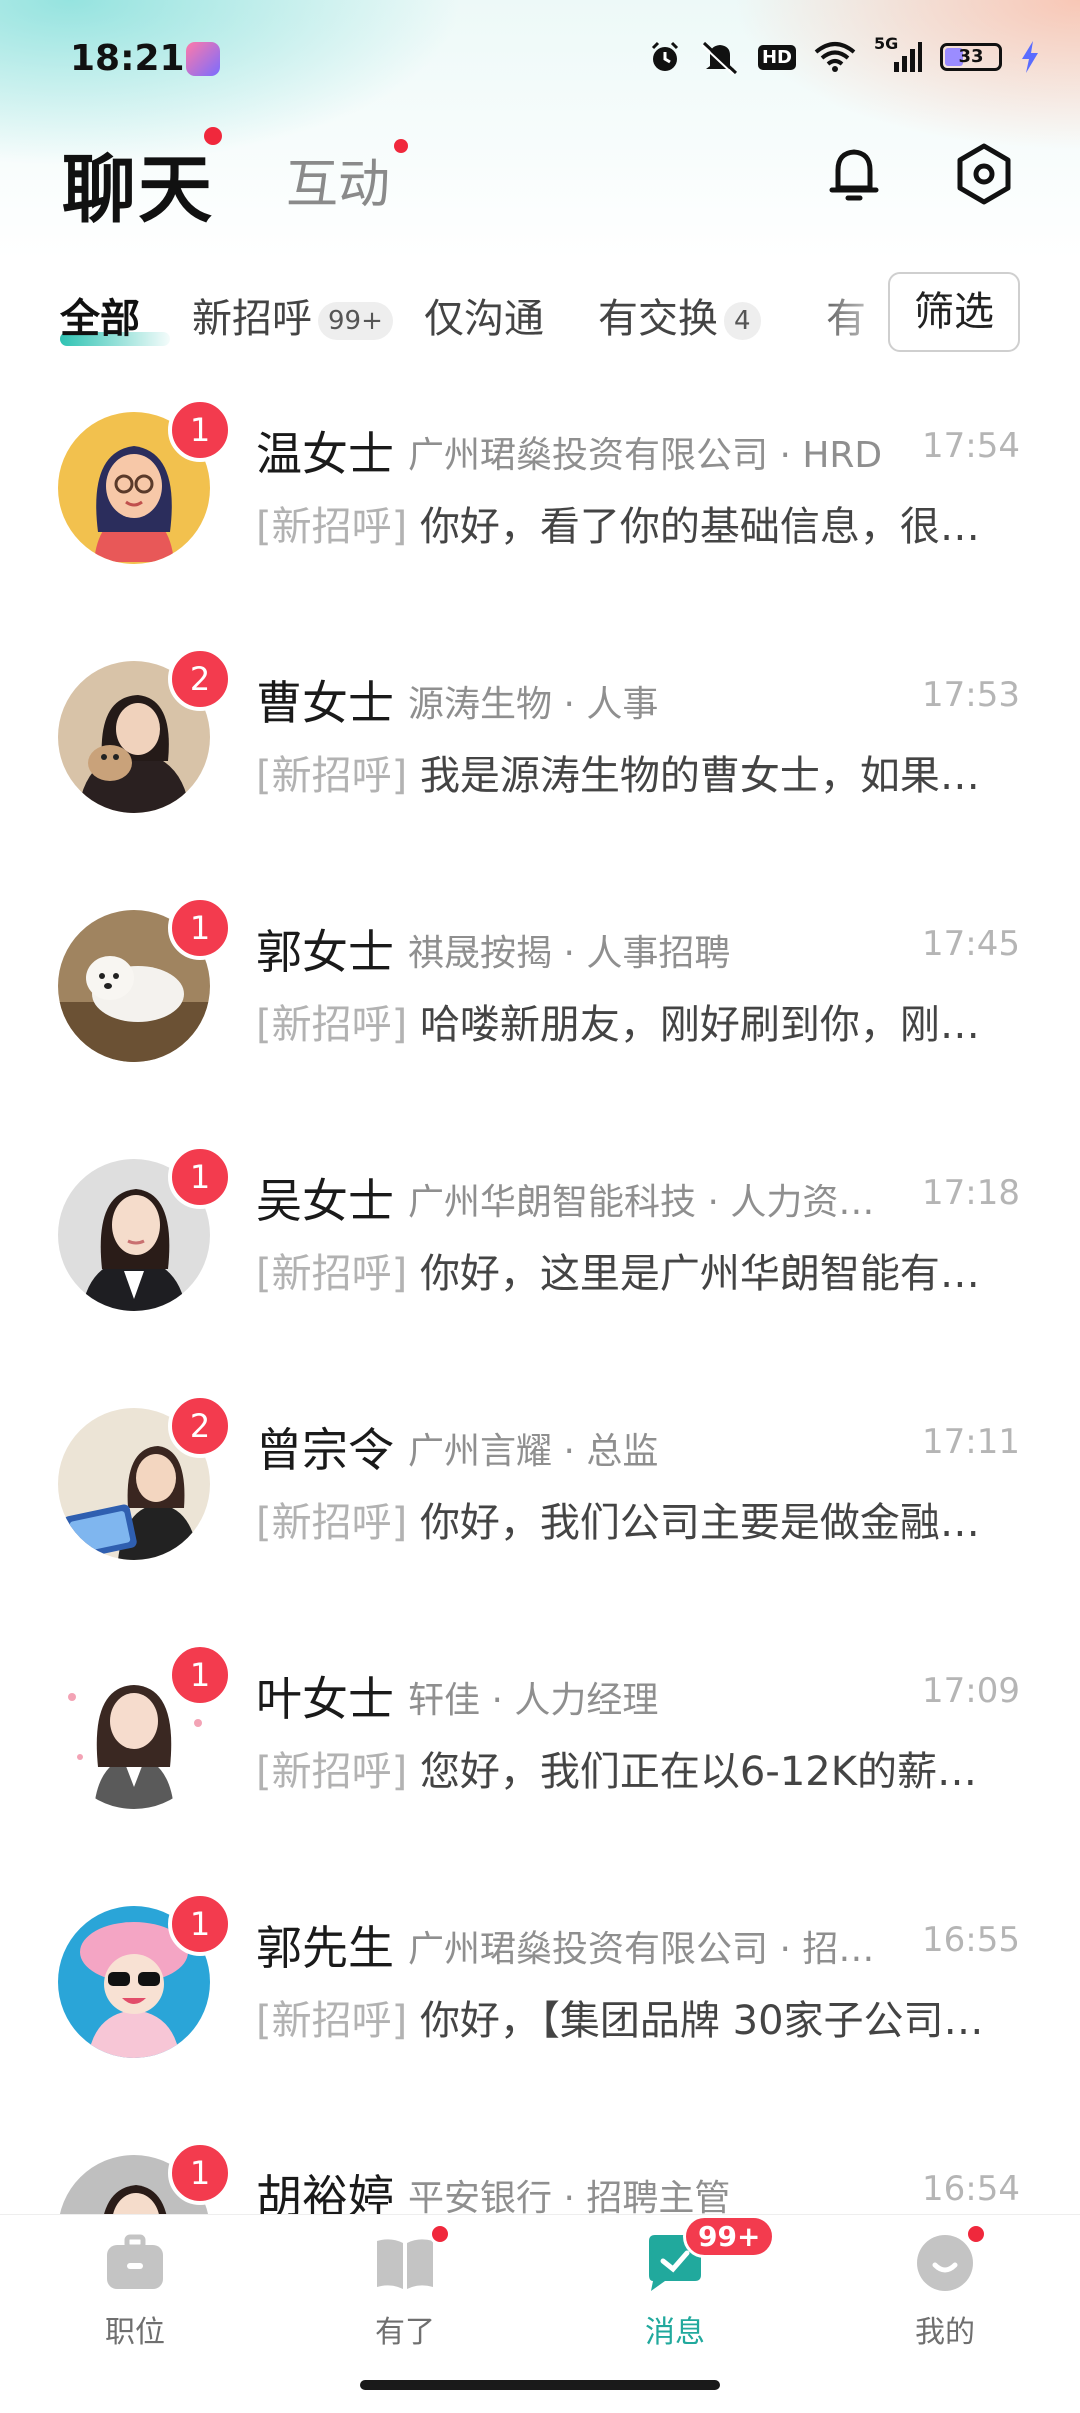  I want to click on nav-item-messages: 99+ 消息, so click(690, 2283).